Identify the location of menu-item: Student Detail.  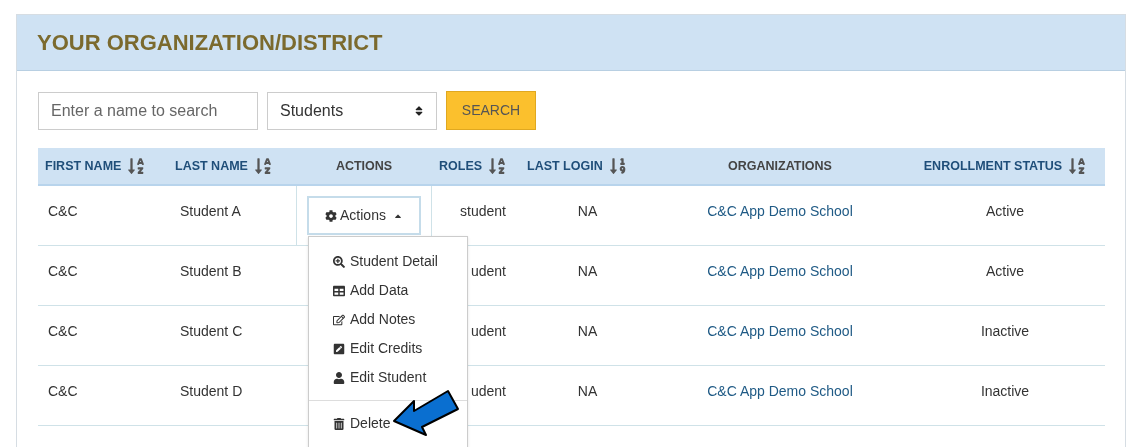
(388, 261).